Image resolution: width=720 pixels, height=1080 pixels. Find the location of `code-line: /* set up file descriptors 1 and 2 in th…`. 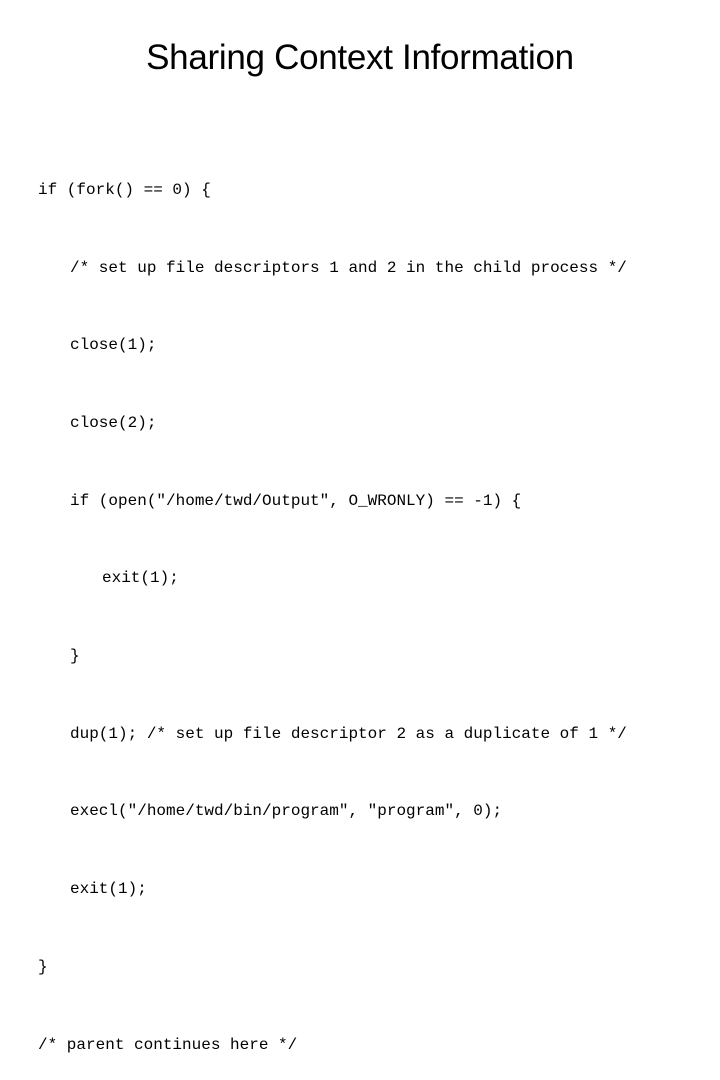

code-line: /* set up file descriptors 1 and 2 in th… is located at coordinates (348, 267).